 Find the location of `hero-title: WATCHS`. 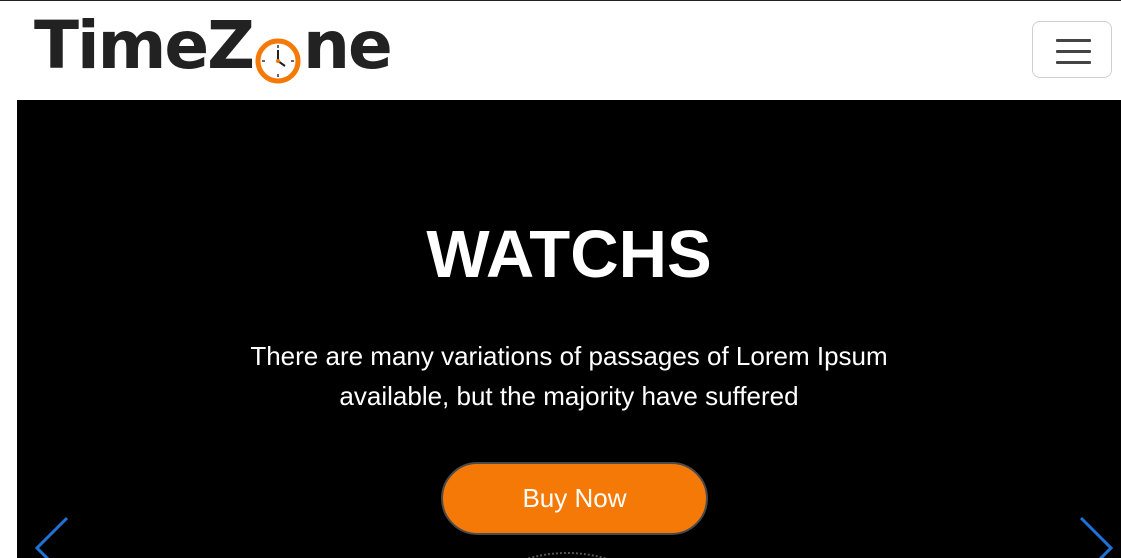

hero-title: WATCHS is located at coordinates (569, 254).